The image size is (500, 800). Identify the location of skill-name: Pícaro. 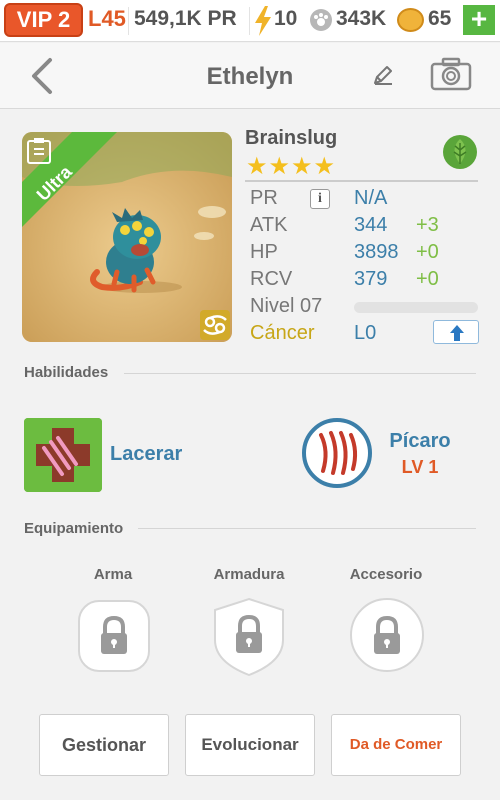
(420, 441).